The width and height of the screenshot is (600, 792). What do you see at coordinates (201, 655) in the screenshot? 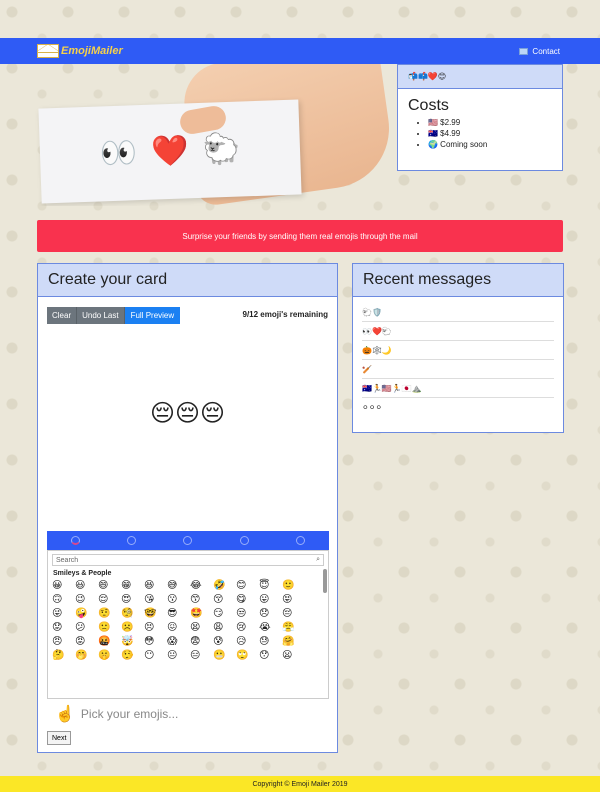
I see `emoji-option: 😑` at bounding box center [201, 655].